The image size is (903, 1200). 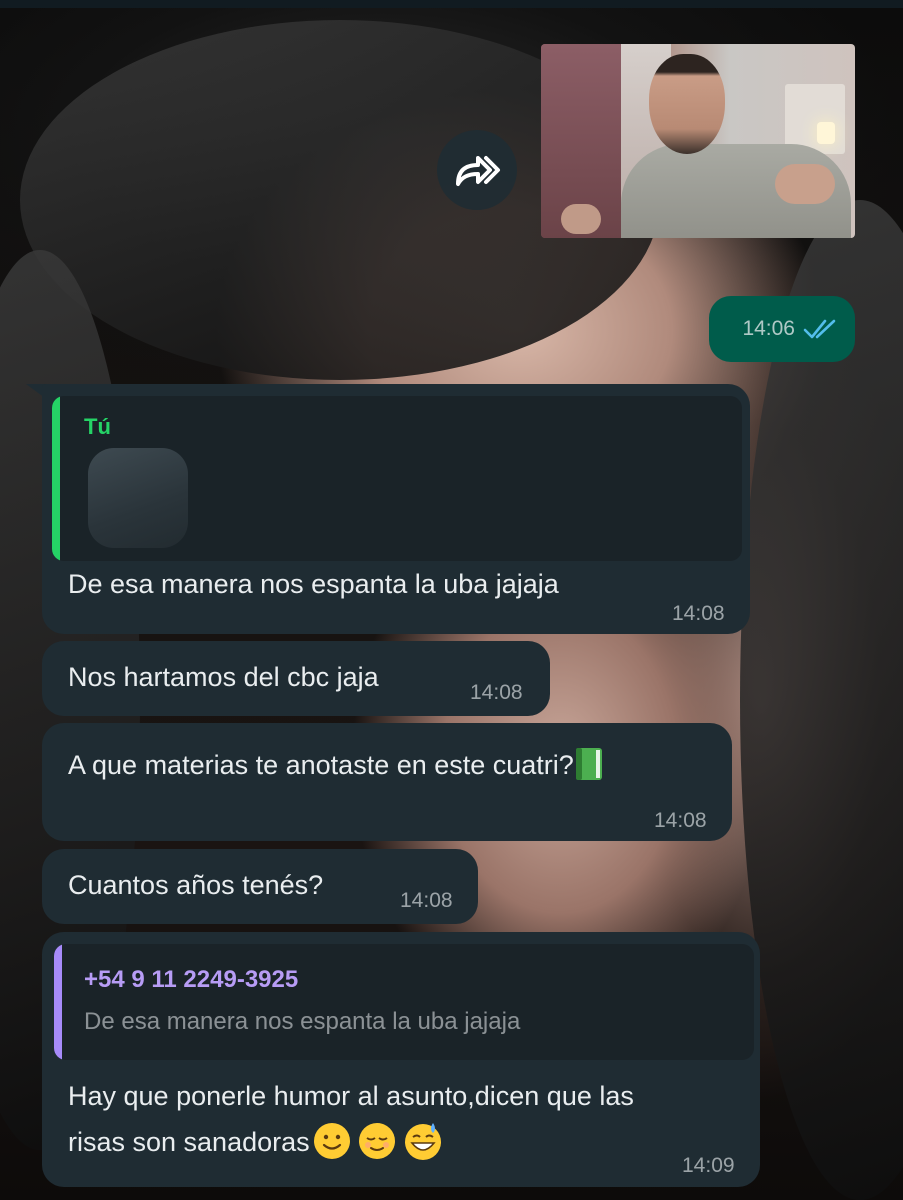 What do you see at coordinates (768, 328) in the screenshot?
I see `message-time: 14:06` at bounding box center [768, 328].